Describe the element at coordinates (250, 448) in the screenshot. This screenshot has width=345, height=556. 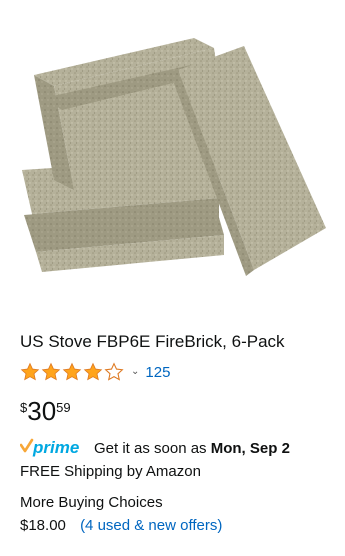
I see `delivery-date: Mon, Sep 2` at that location.